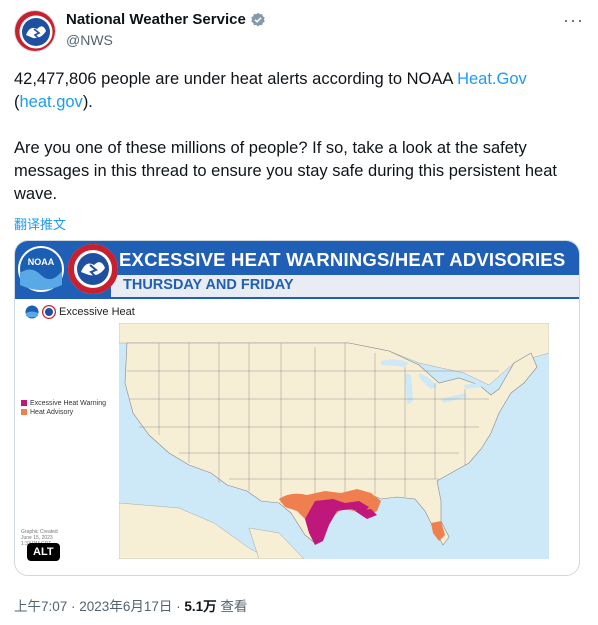 This screenshot has width=598, height=625. I want to click on map-legend: Excessive Heat Warning Heat Advisory, so click(63, 408).